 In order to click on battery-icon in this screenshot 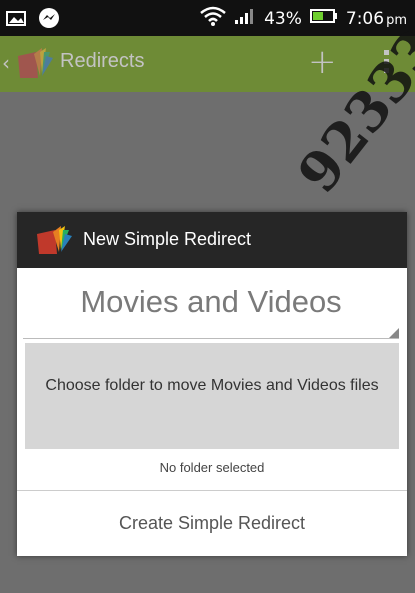, I will do `click(323, 18)`.